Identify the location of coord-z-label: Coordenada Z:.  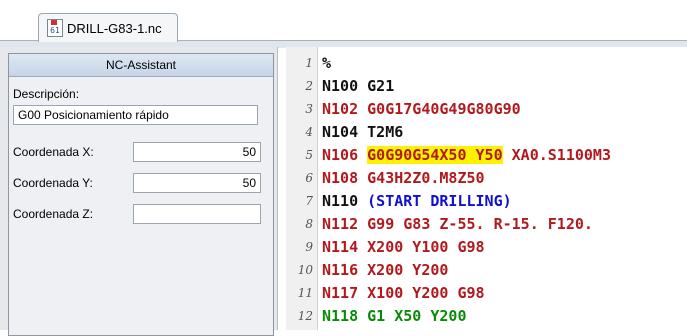
(53, 214).